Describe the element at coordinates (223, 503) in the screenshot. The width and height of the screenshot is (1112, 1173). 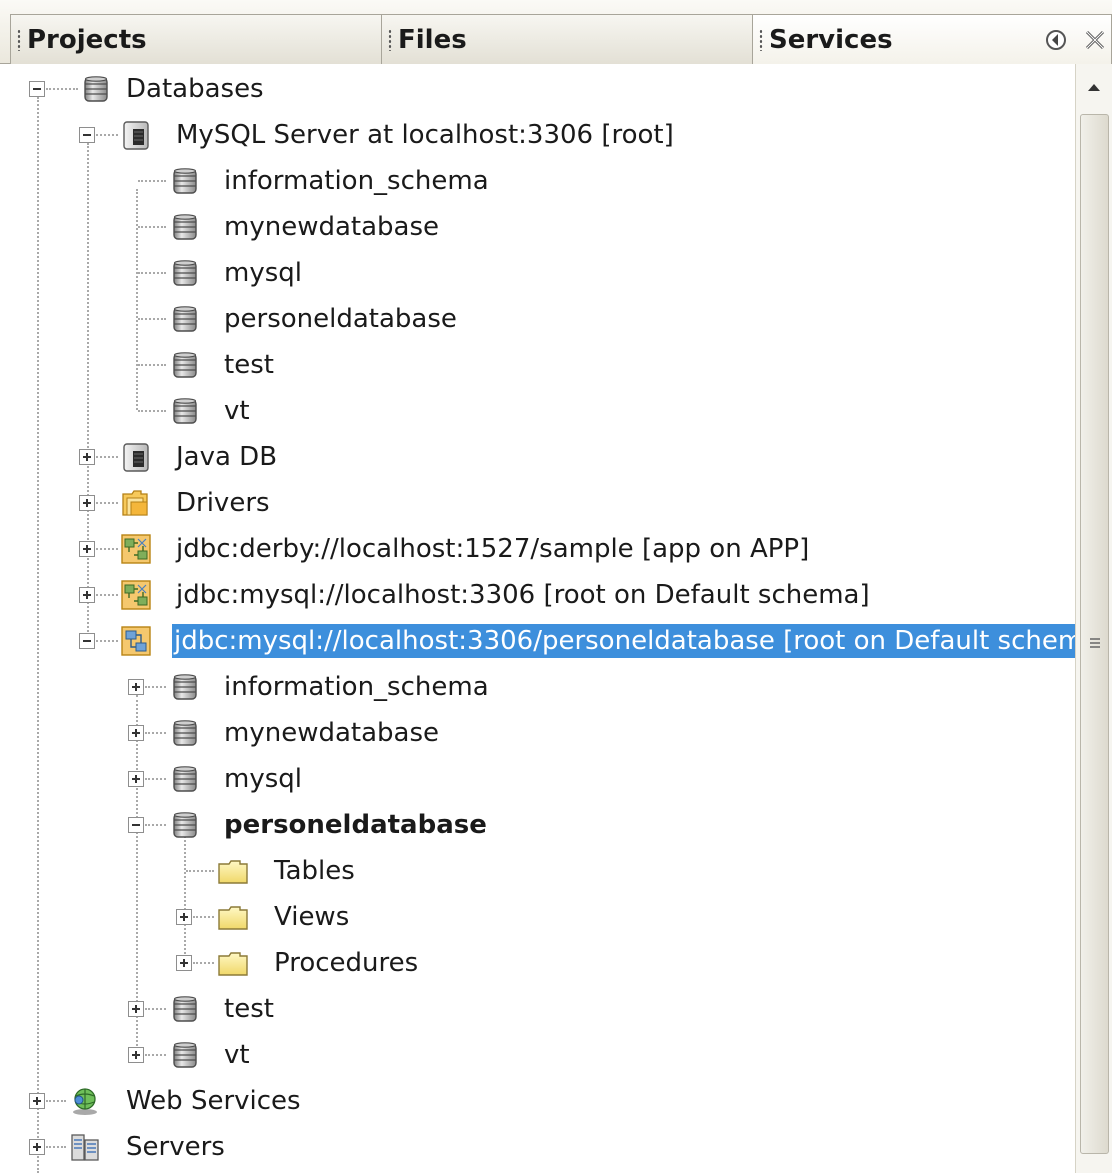
I see `tree-node-label: Drivers` at that location.